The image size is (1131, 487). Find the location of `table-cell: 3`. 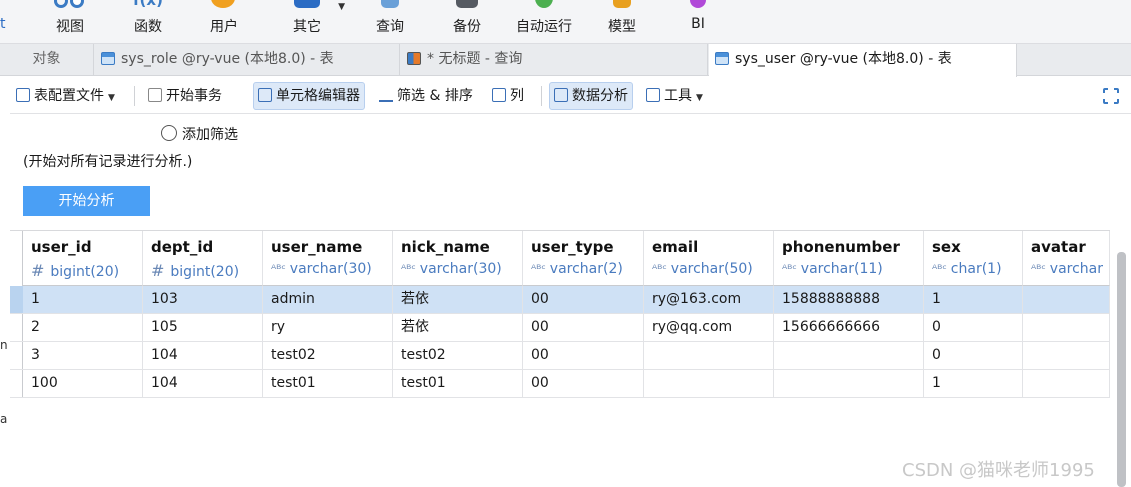

table-cell: 3 is located at coordinates (83, 356).